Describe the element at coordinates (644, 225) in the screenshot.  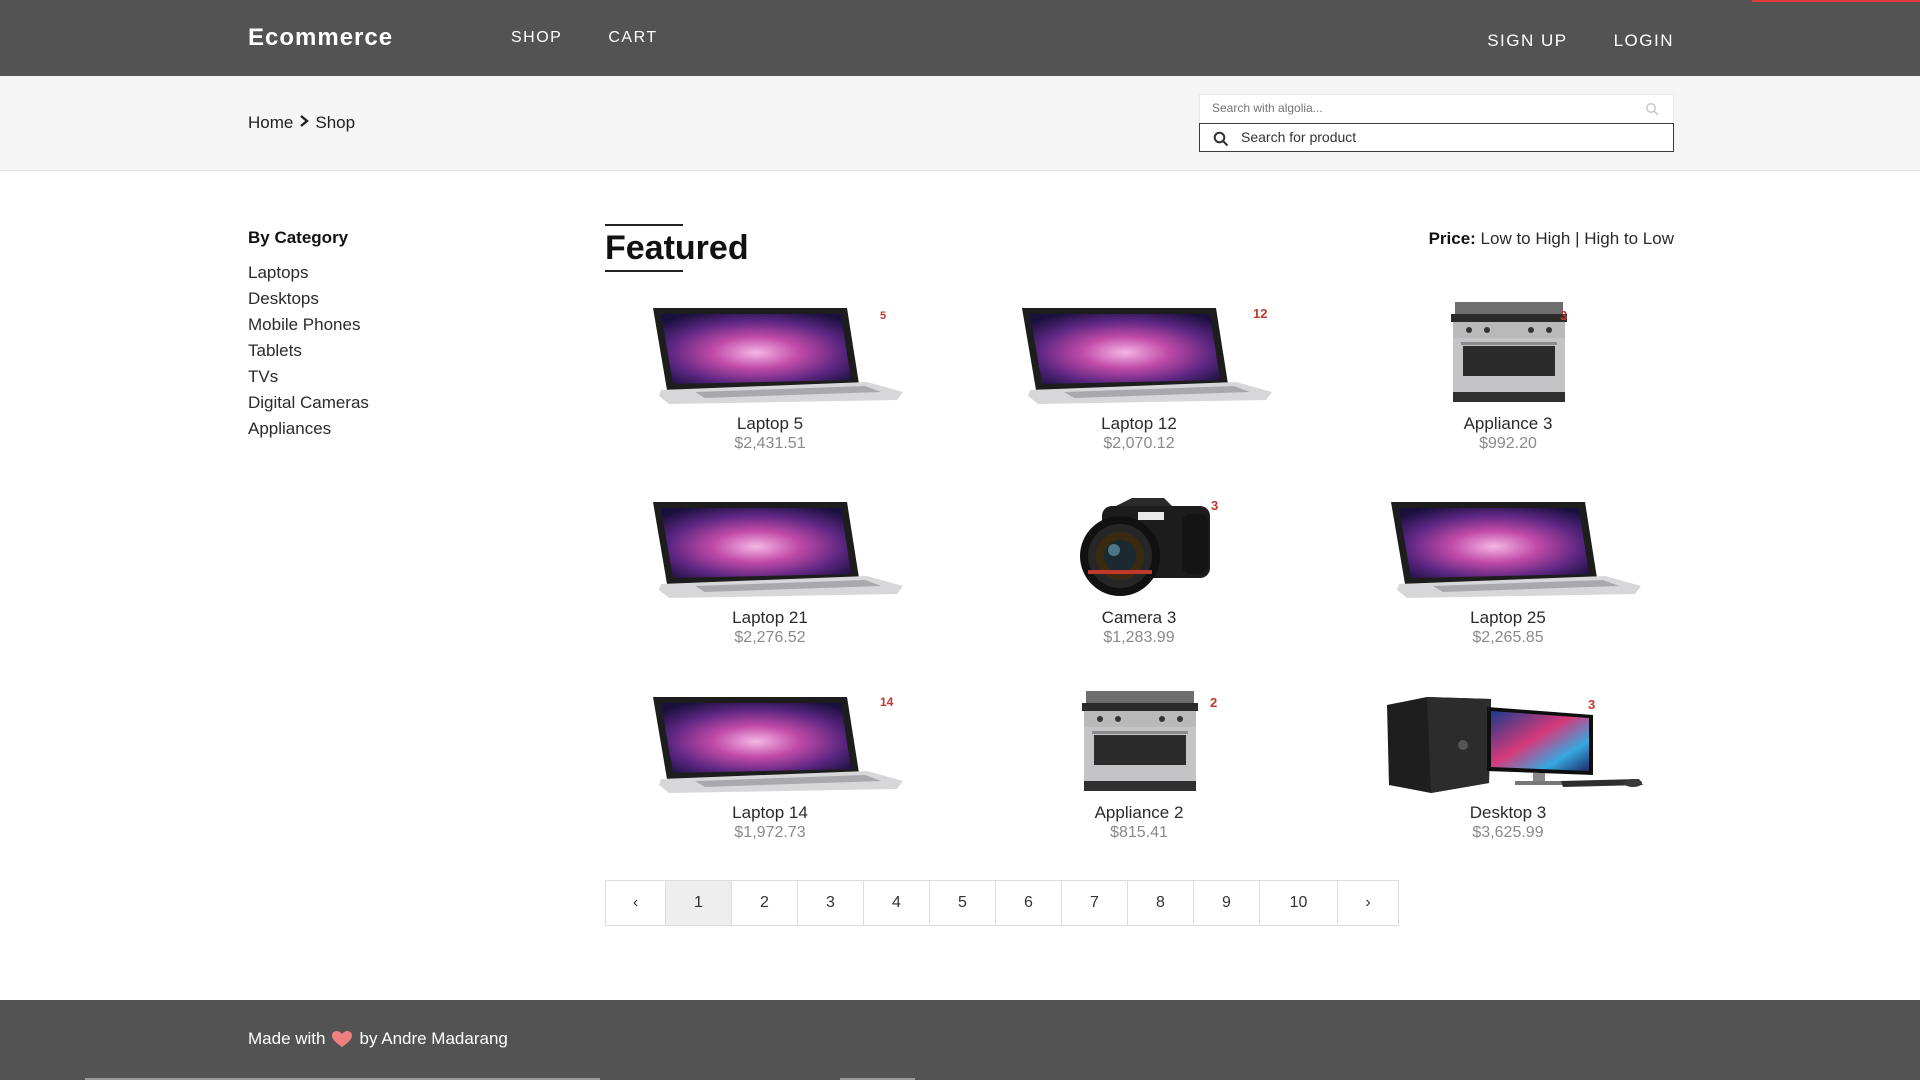
I see `heading-rule-top` at that location.